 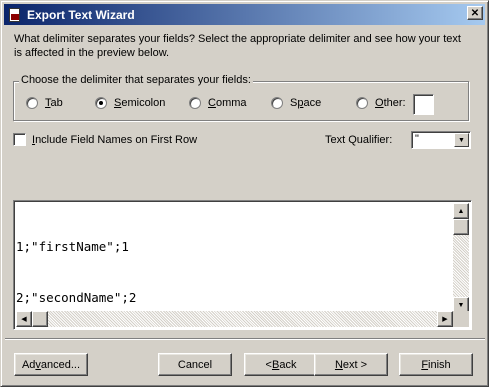 I want to click on dropdown-arrow-icon: ▼, so click(x=461, y=140).